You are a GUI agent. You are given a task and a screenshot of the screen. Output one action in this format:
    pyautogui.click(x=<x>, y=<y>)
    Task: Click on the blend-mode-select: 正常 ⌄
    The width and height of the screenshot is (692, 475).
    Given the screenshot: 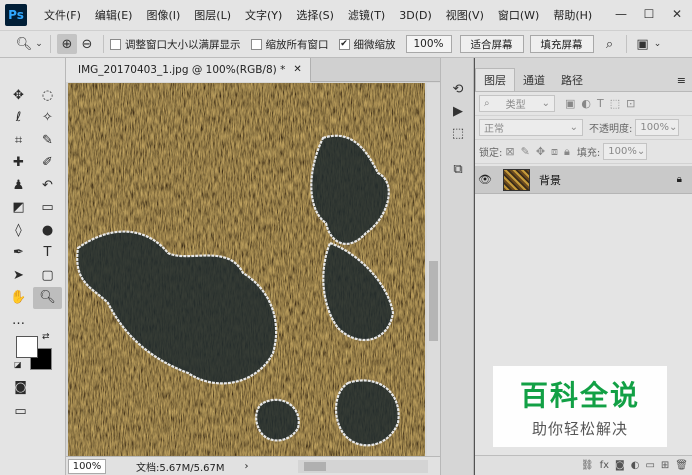 What is the action you would take?
    pyautogui.click(x=531, y=127)
    